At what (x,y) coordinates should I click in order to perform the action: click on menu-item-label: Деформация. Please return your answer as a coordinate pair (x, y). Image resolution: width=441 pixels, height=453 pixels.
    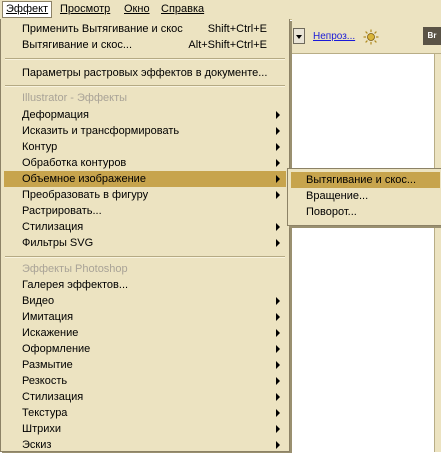
    Looking at the image, I should click on (55, 115).